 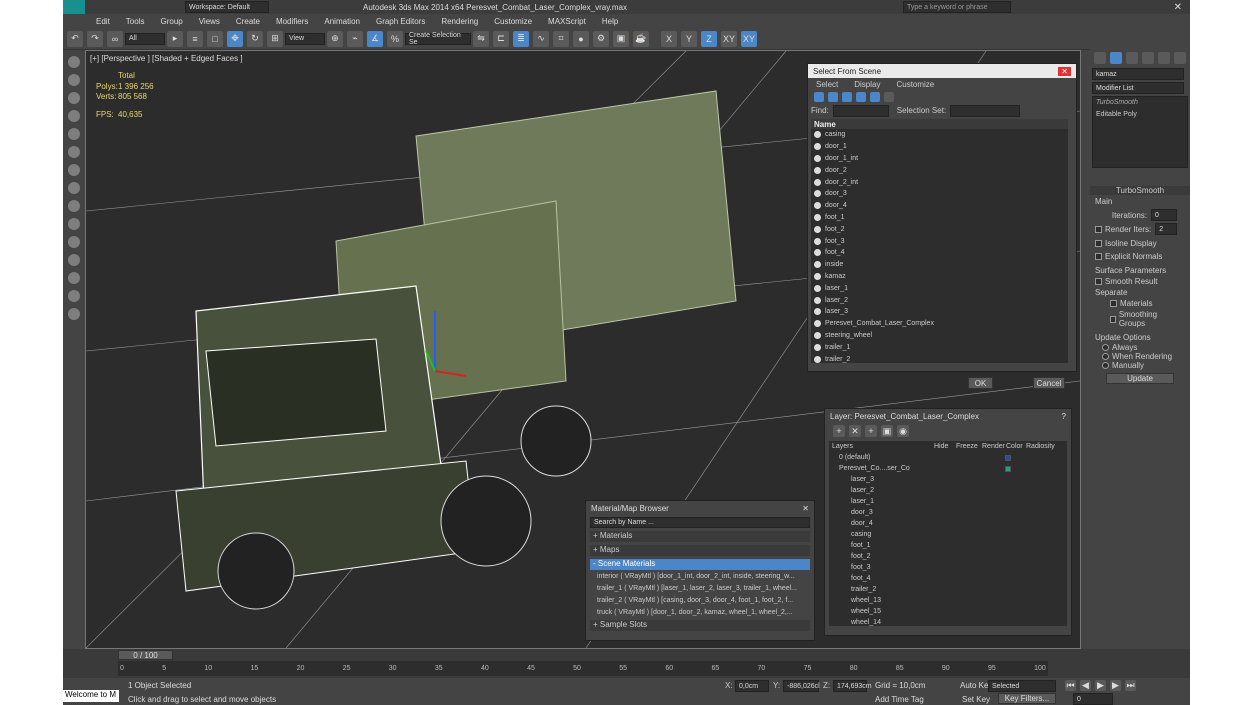 I want to click on search-input: Type a keyword or phrase, so click(x=957, y=7).